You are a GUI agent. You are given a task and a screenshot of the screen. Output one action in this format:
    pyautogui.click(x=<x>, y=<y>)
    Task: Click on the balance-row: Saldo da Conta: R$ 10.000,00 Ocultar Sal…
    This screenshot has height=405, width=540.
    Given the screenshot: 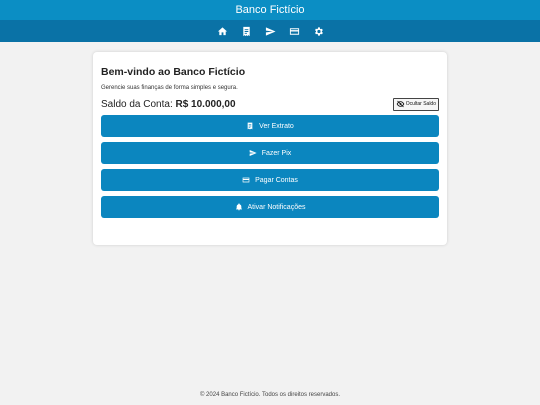 What is the action you would take?
    pyautogui.click(x=270, y=104)
    